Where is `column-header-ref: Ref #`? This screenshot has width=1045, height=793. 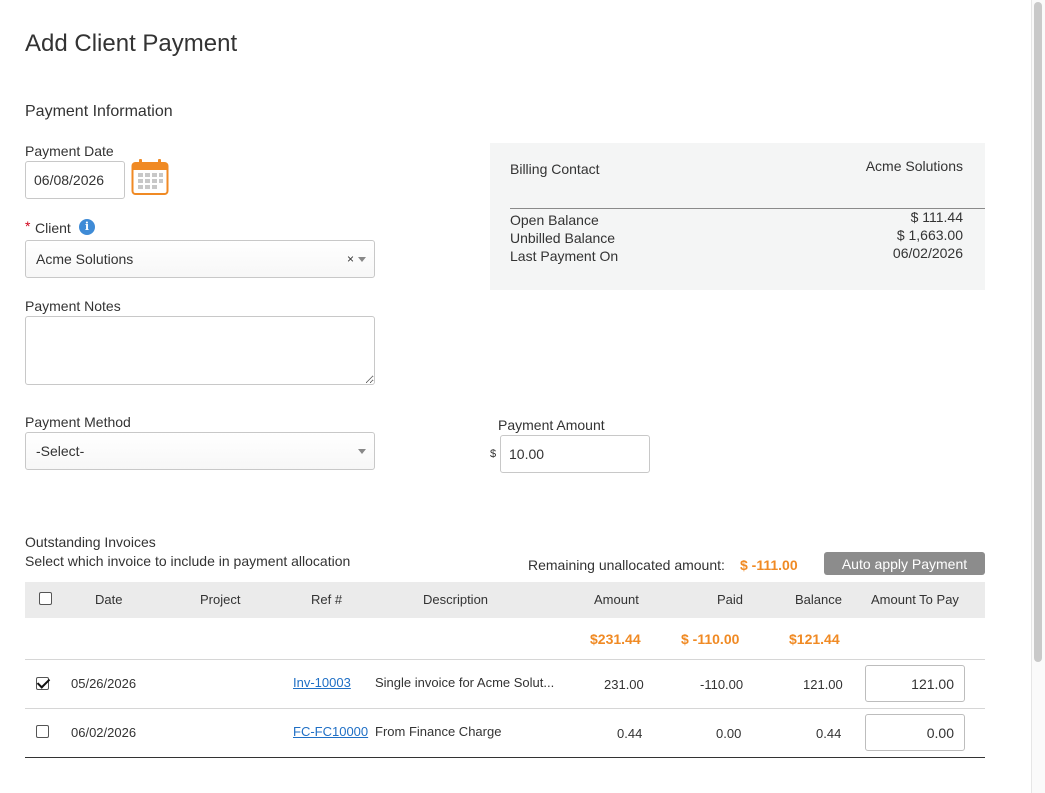
column-header-ref: Ref # is located at coordinates (327, 599).